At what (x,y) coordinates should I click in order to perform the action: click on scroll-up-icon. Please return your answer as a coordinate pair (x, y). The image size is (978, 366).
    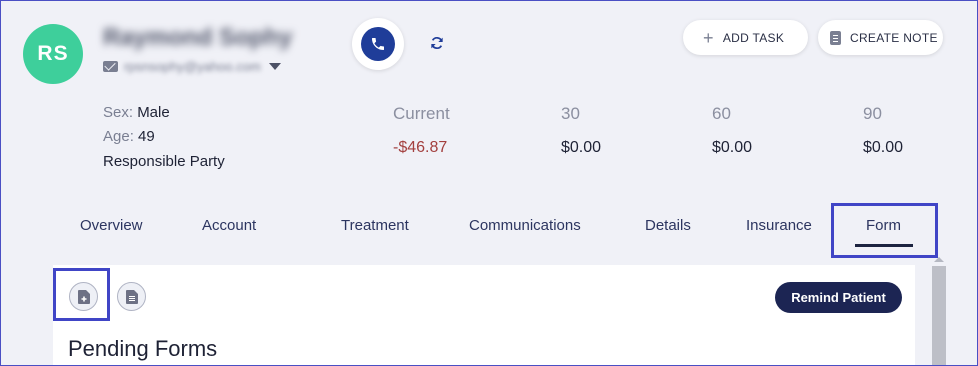
    Looking at the image, I should click on (939, 259).